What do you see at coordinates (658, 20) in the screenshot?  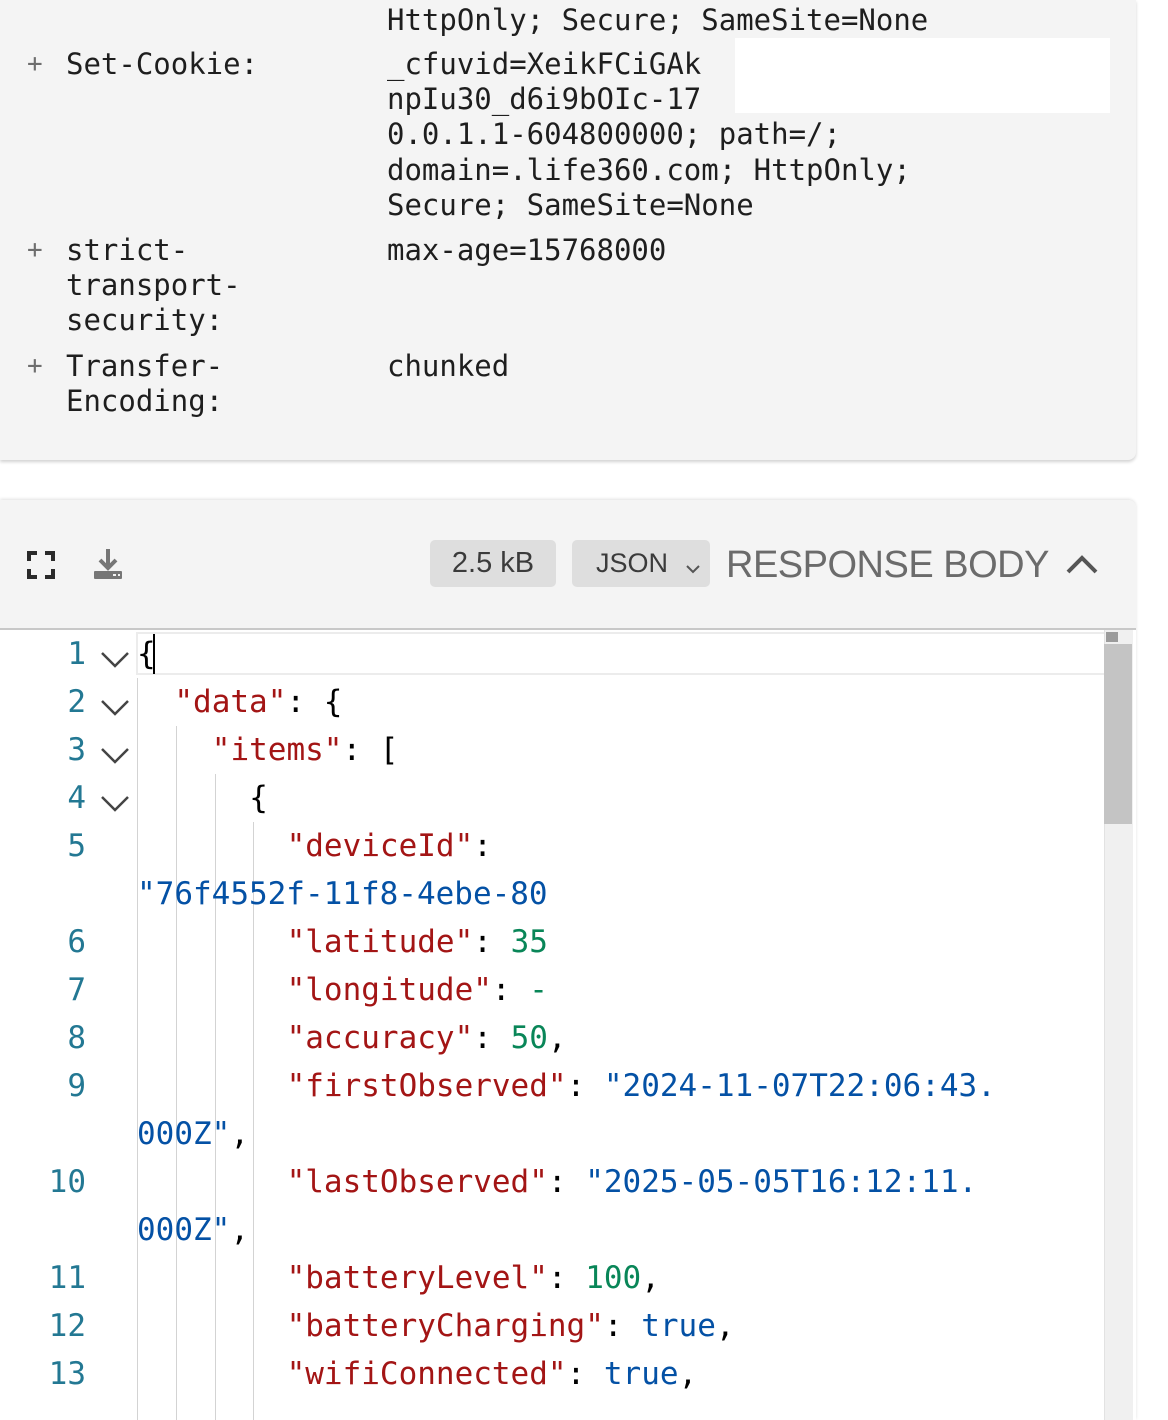 I see `header-value-continuation: HttpOnly; Secure; SameSite=None` at bounding box center [658, 20].